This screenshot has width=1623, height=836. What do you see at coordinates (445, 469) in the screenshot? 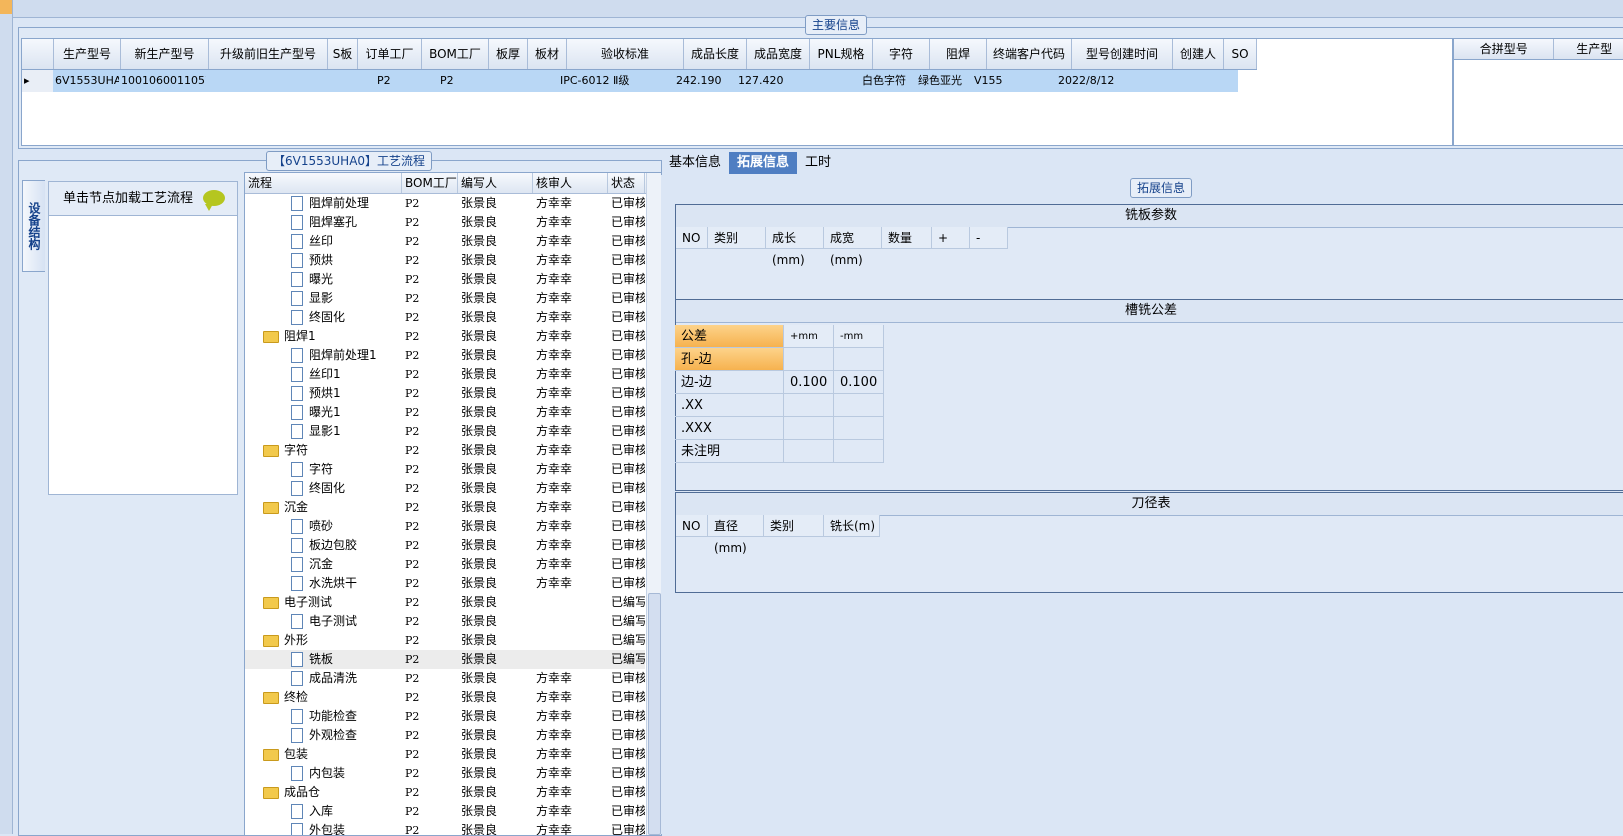
I see `process-row: 字符 P2 张景良 方幸幸 已审核` at bounding box center [445, 469].